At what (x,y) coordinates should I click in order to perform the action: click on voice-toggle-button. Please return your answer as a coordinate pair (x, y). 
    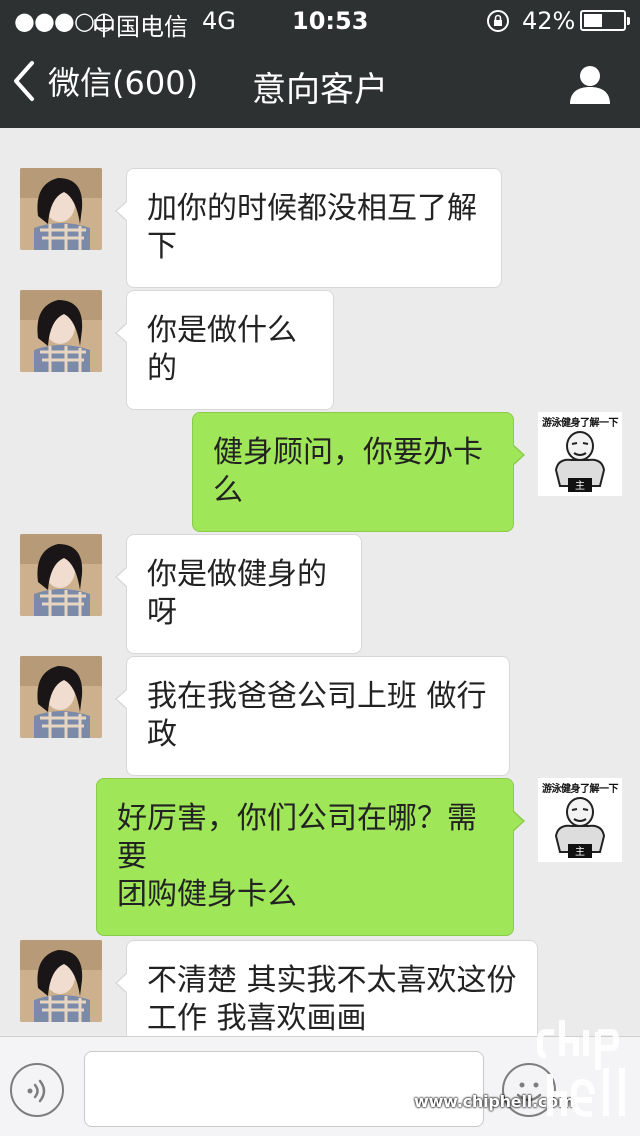
    Looking at the image, I should click on (37, 1090).